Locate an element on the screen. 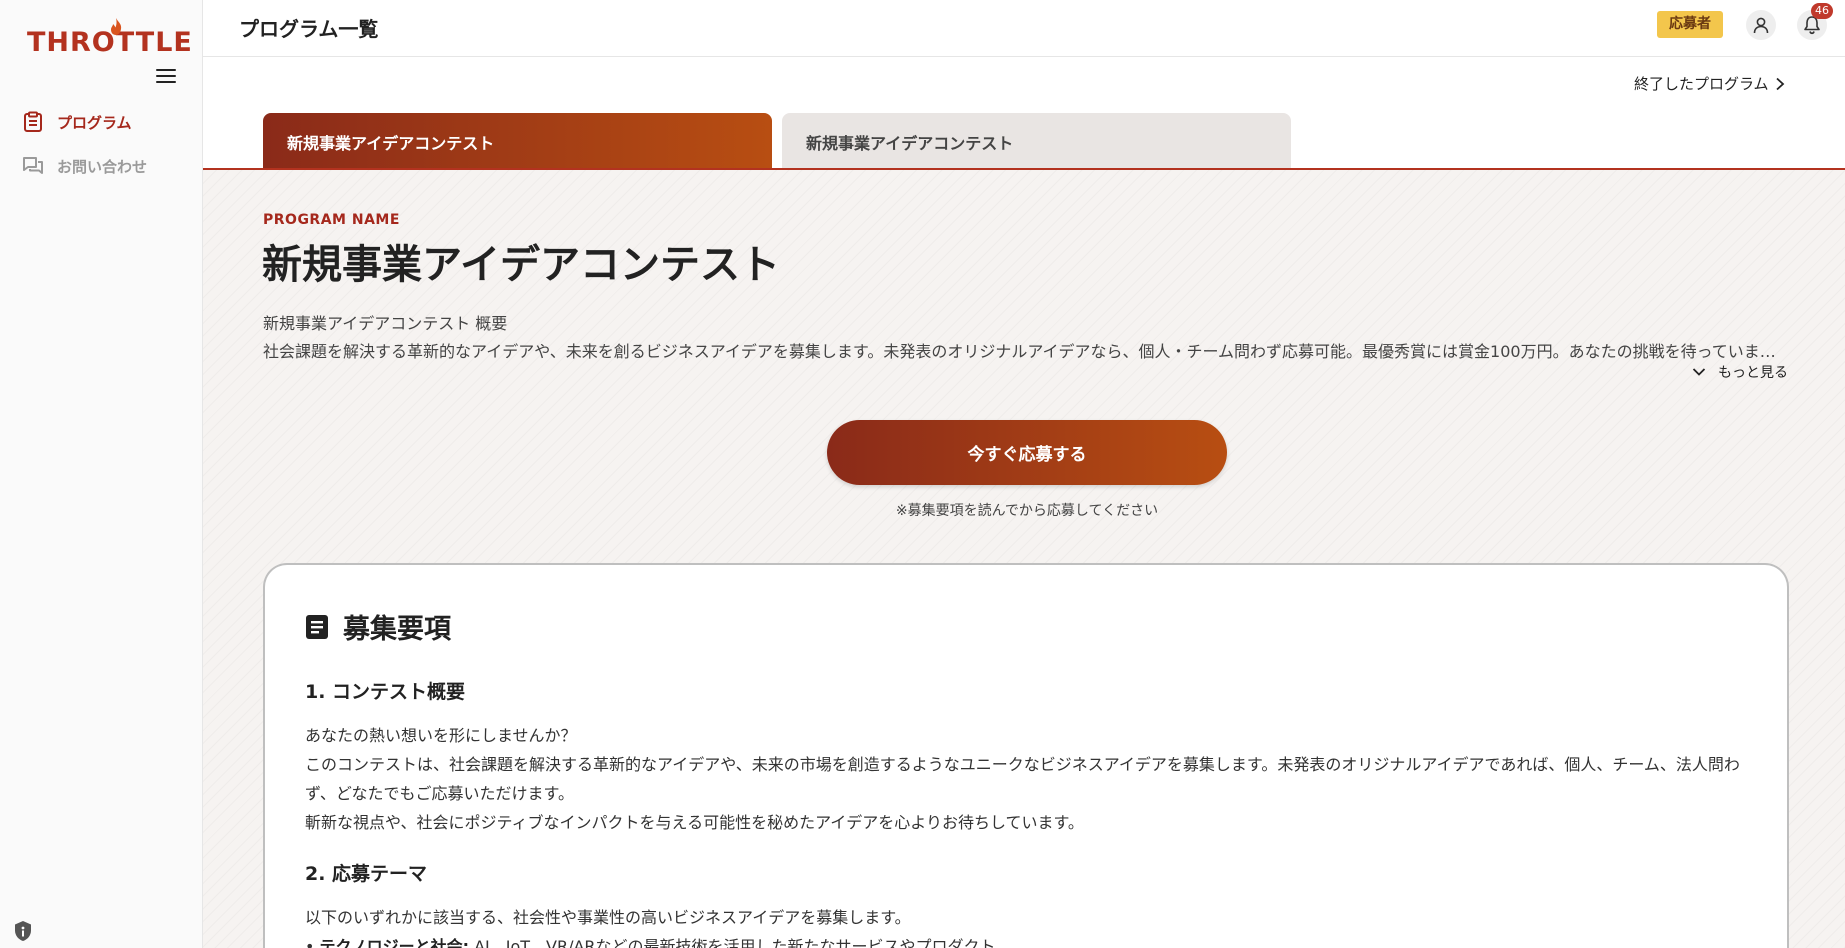 The image size is (1845, 948). chevron-right-icon is located at coordinates (1779, 83).